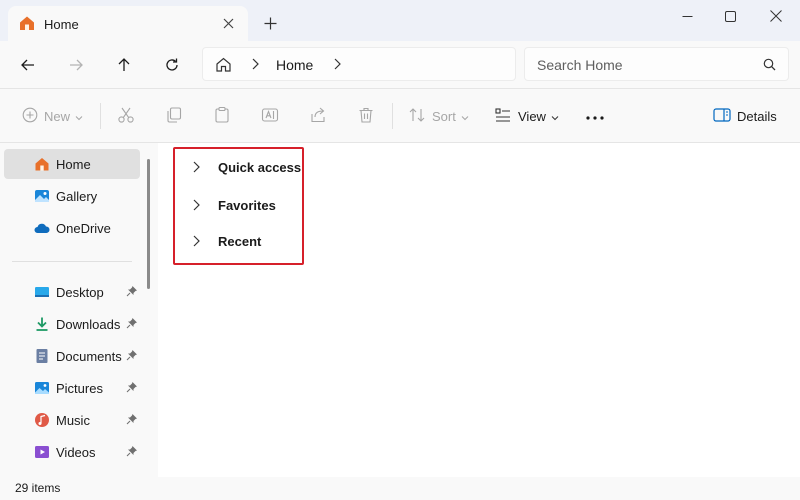 This screenshot has height=500, width=800. I want to click on sidebar-item-desktop: Desktop, so click(72, 292).